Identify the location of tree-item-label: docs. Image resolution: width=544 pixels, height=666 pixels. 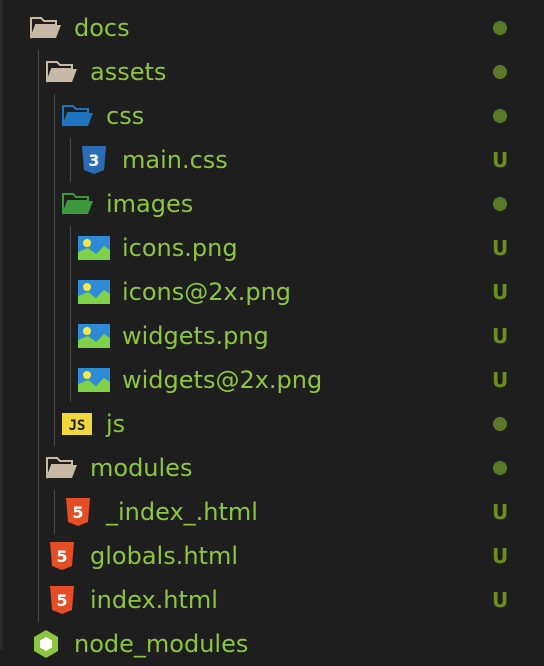
(102, 28).